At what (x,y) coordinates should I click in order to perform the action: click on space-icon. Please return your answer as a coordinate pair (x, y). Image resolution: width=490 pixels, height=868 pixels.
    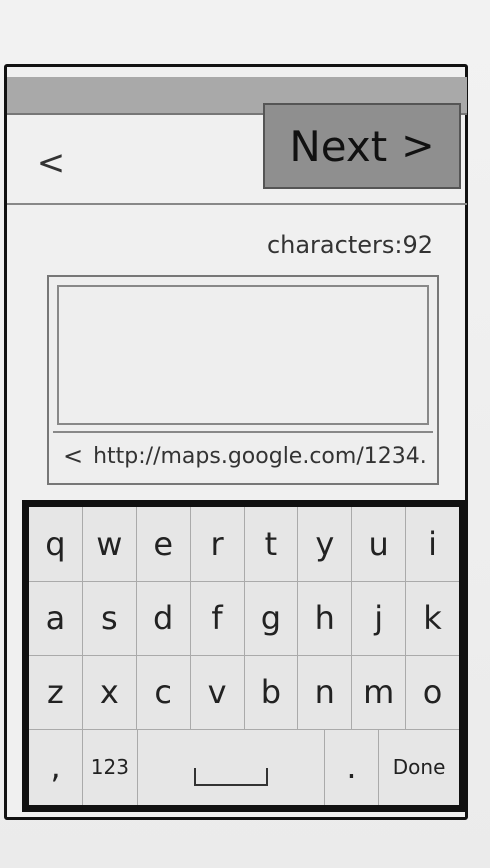
    Looking at the image, I should click on (230, 777).